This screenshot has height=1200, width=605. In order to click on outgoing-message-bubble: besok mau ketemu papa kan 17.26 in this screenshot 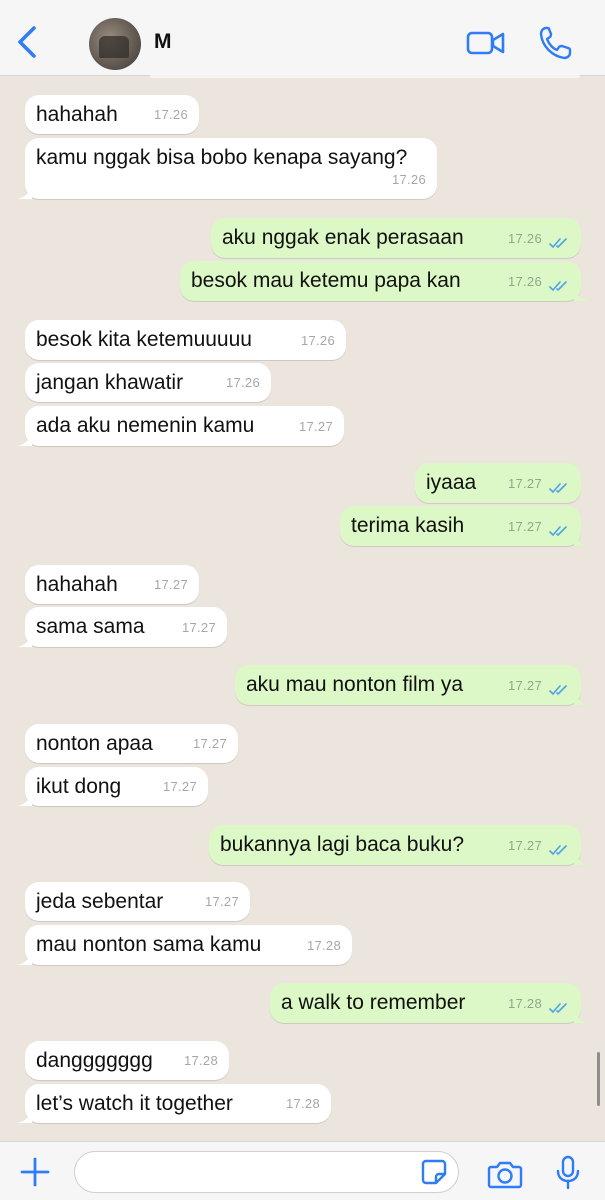, I will do `click(384, 281)`.